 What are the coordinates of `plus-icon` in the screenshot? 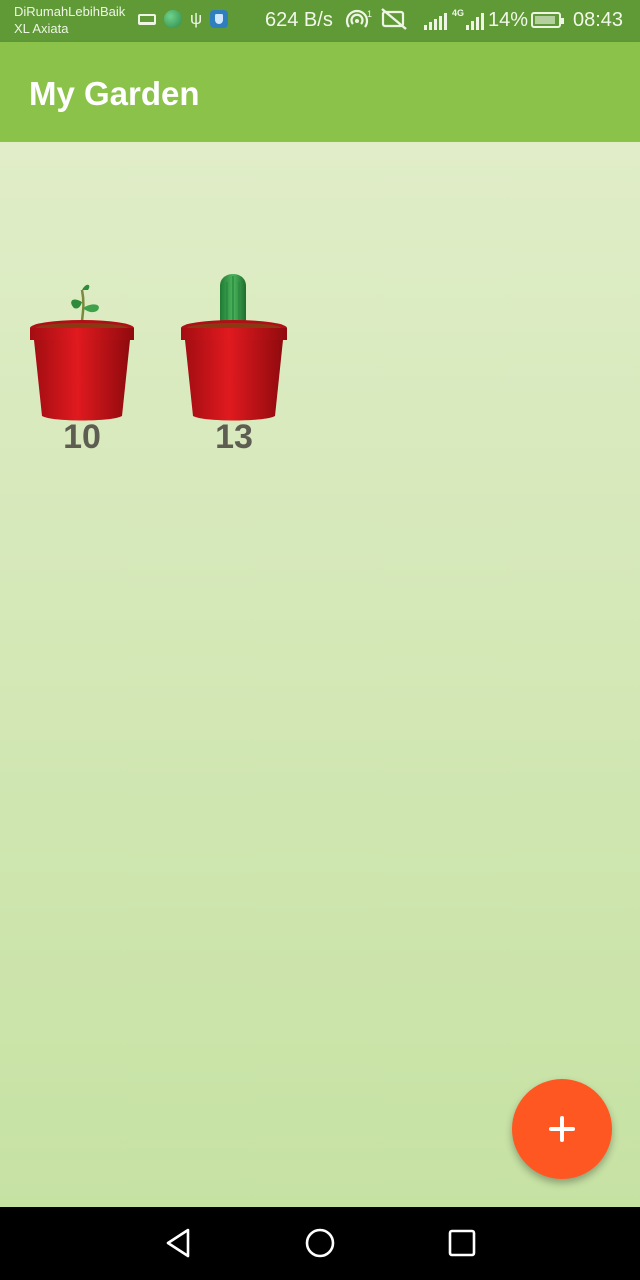 It's located at (562, 1129).